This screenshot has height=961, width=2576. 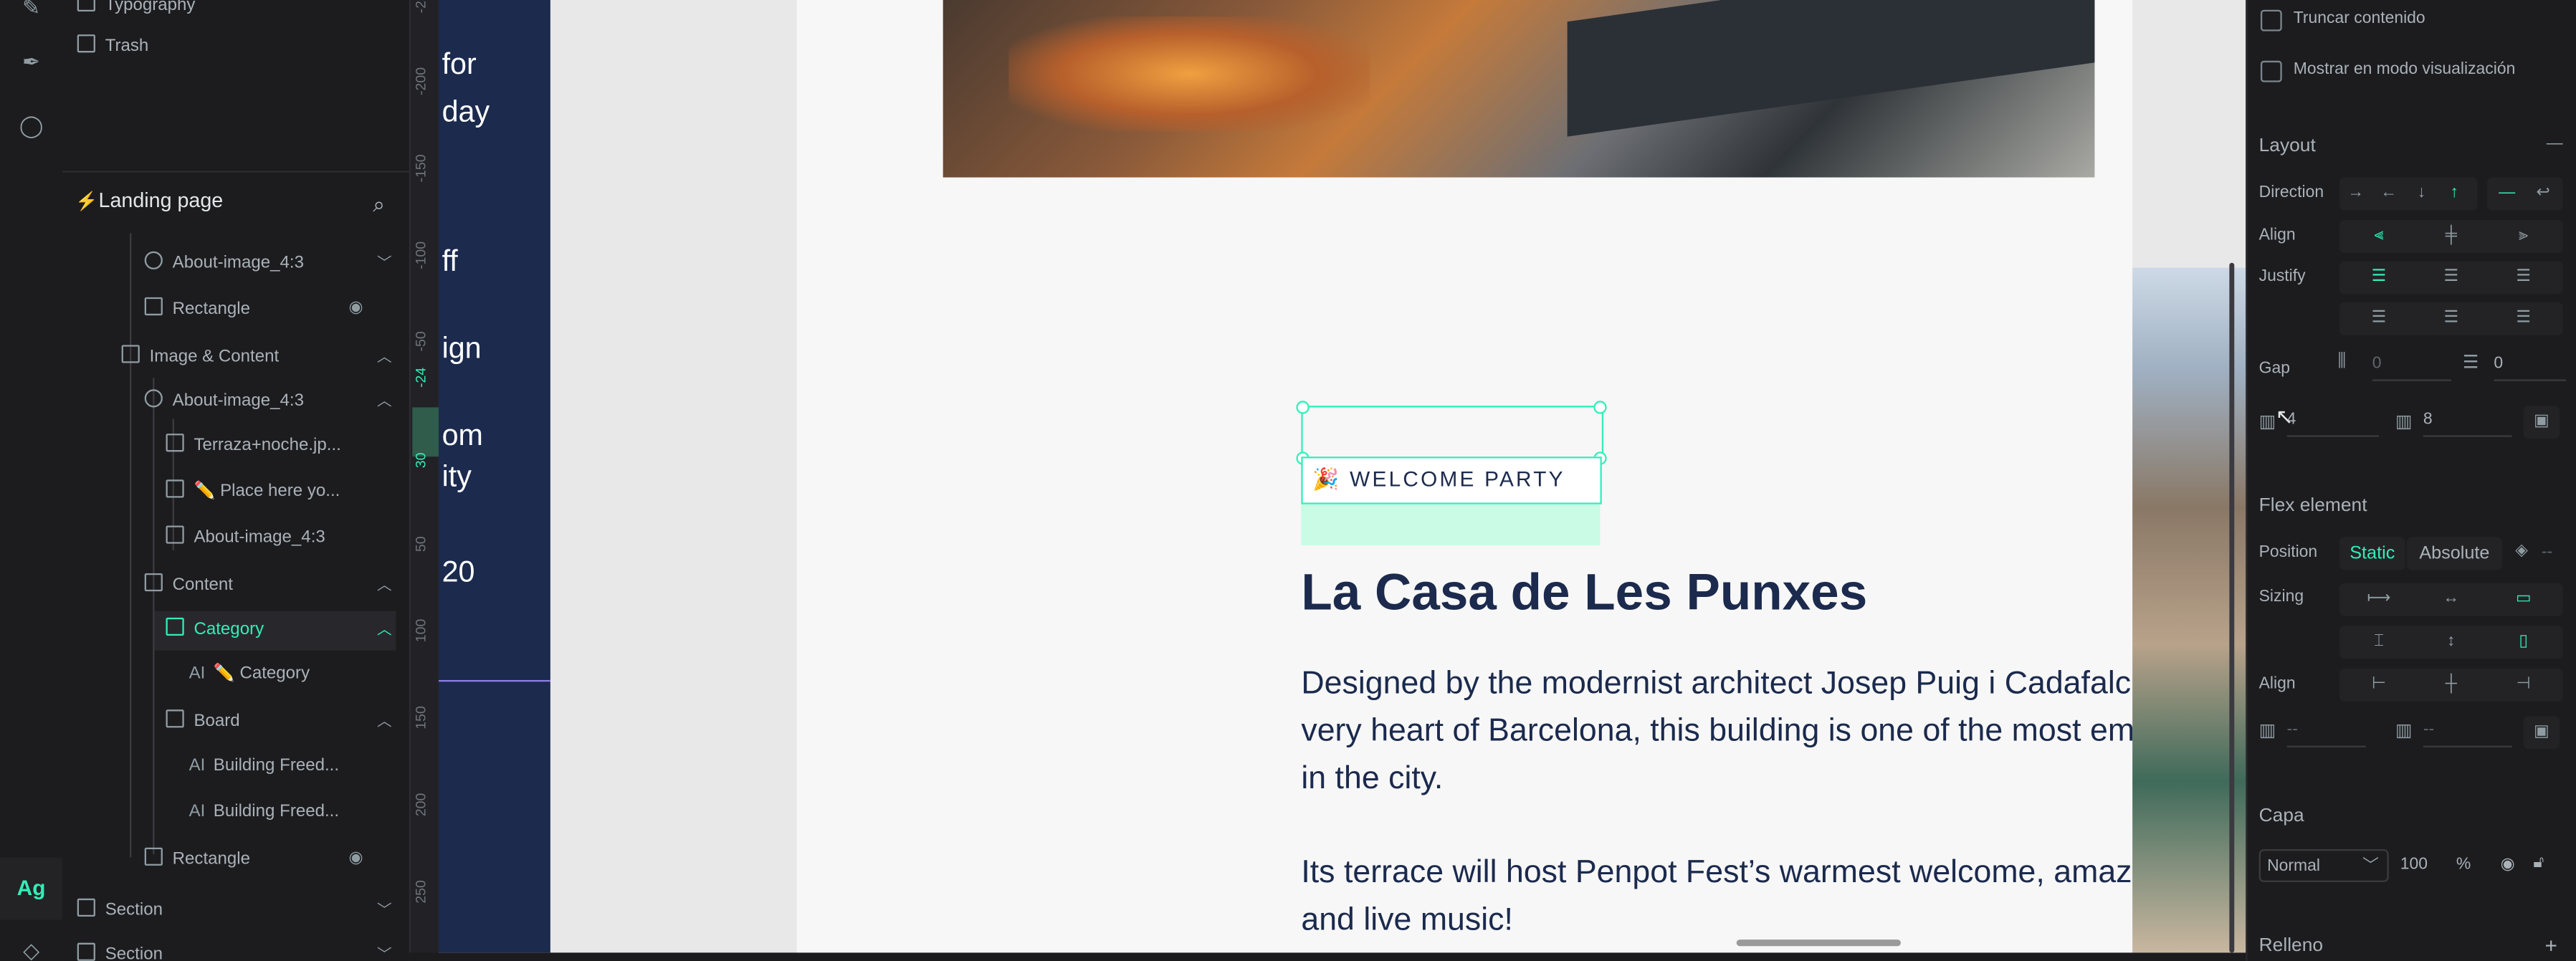 What do you see at coordinates (31, 11) in the screenshot?
I see `pen-icon: ✎` at bounding box center [31, 11].